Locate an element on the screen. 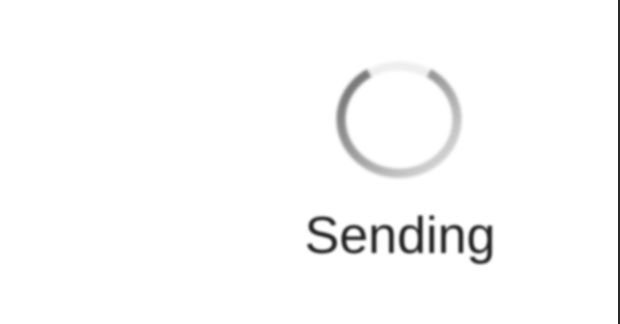  loading-spinner-icon is located at coordinates (399, 120).